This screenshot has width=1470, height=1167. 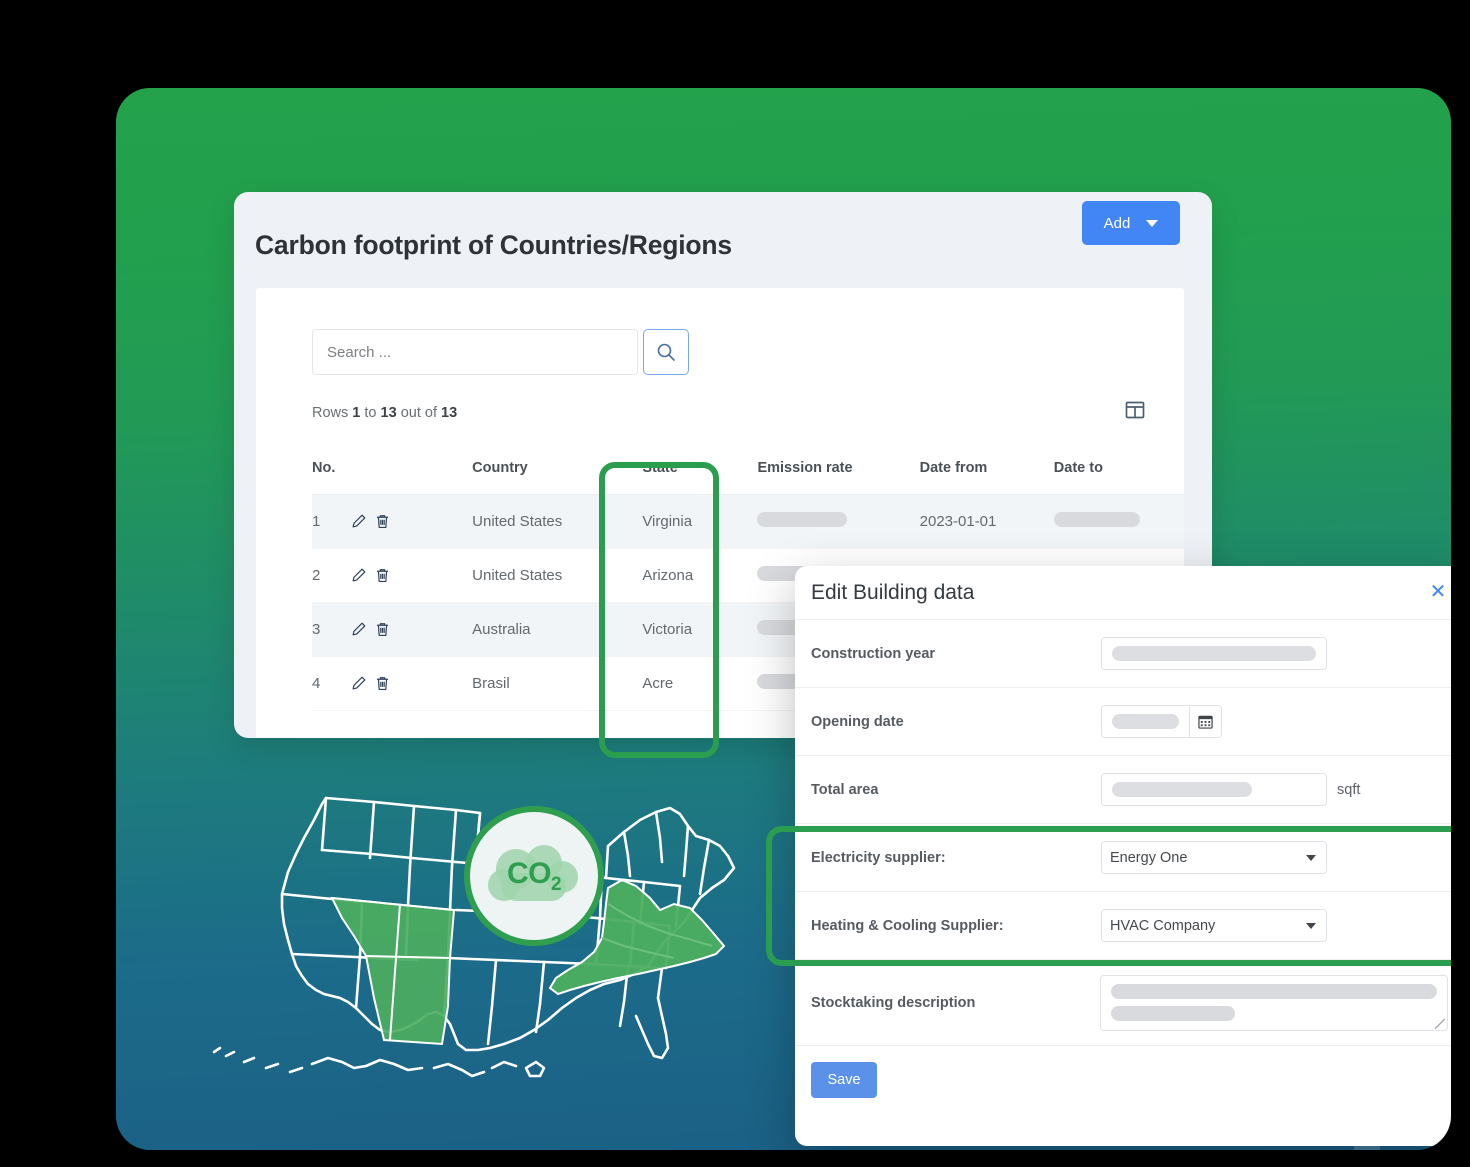 I want to click on electricity-supplier-select: Energy One, so click(x=1214, y=857).